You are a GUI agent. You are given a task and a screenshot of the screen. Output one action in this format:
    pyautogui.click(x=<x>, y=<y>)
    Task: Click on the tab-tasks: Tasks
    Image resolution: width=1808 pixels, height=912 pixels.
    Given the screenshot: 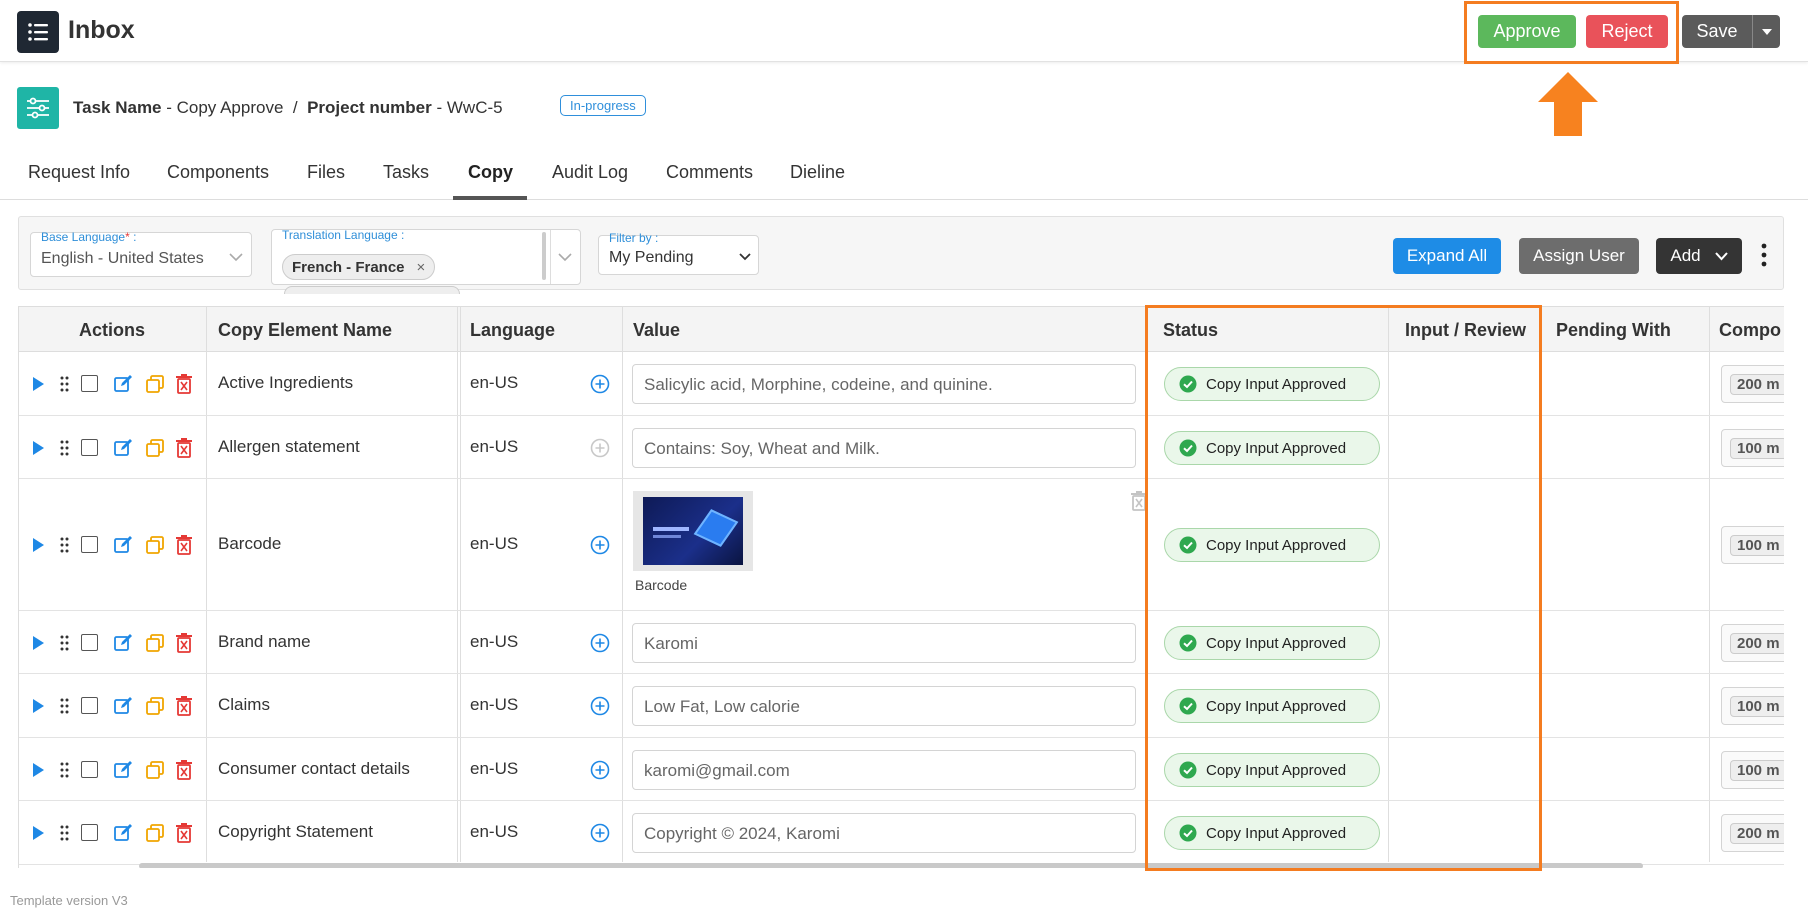 What is the action you would take?
    pyautogui.click(x=406, y=172)
    